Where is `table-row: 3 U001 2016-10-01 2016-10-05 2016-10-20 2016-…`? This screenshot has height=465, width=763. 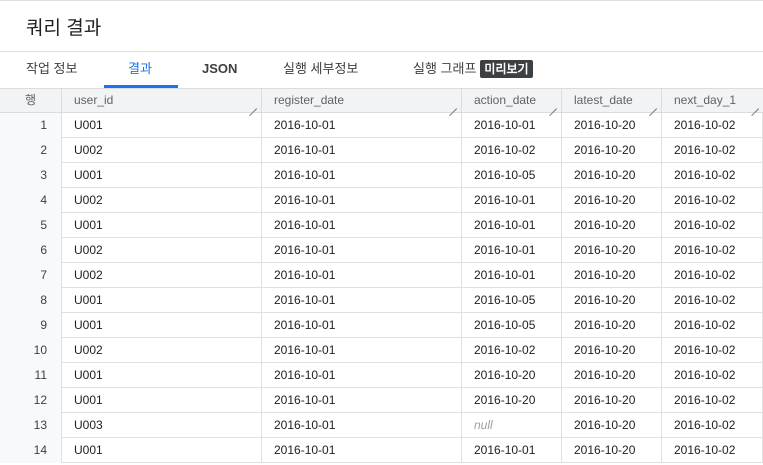 table-row: 3 U001 2016-10-01 2016-10-05 2016-10-20 2016-… is located at coordinates (381, 175).